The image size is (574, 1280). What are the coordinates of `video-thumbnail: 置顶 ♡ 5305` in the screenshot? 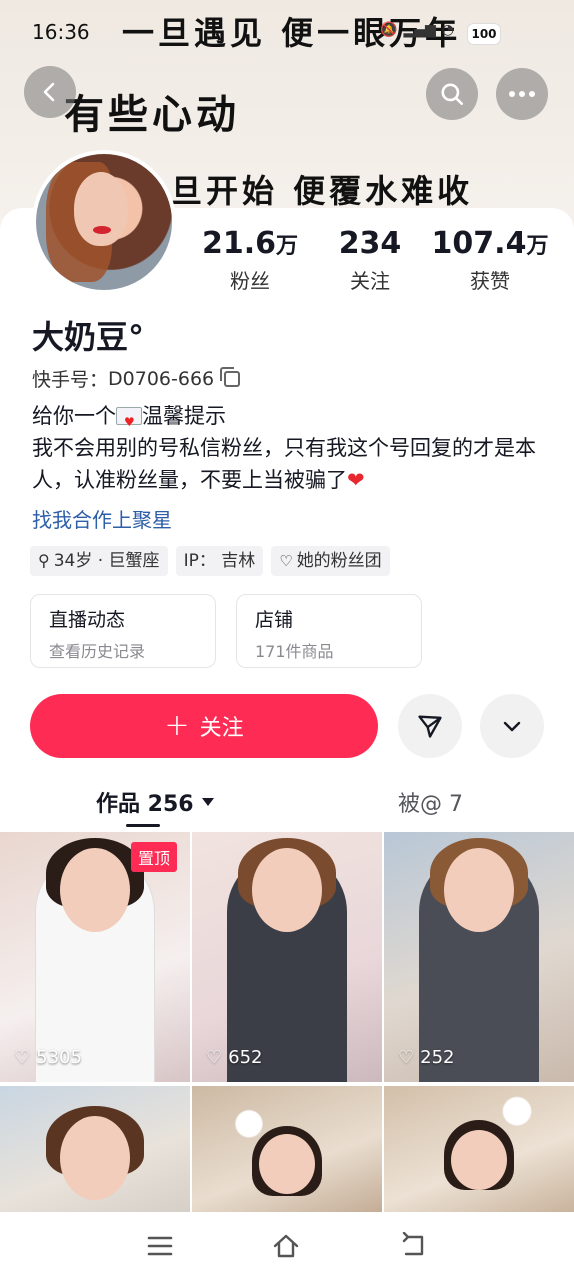 It's located at (95, 957).